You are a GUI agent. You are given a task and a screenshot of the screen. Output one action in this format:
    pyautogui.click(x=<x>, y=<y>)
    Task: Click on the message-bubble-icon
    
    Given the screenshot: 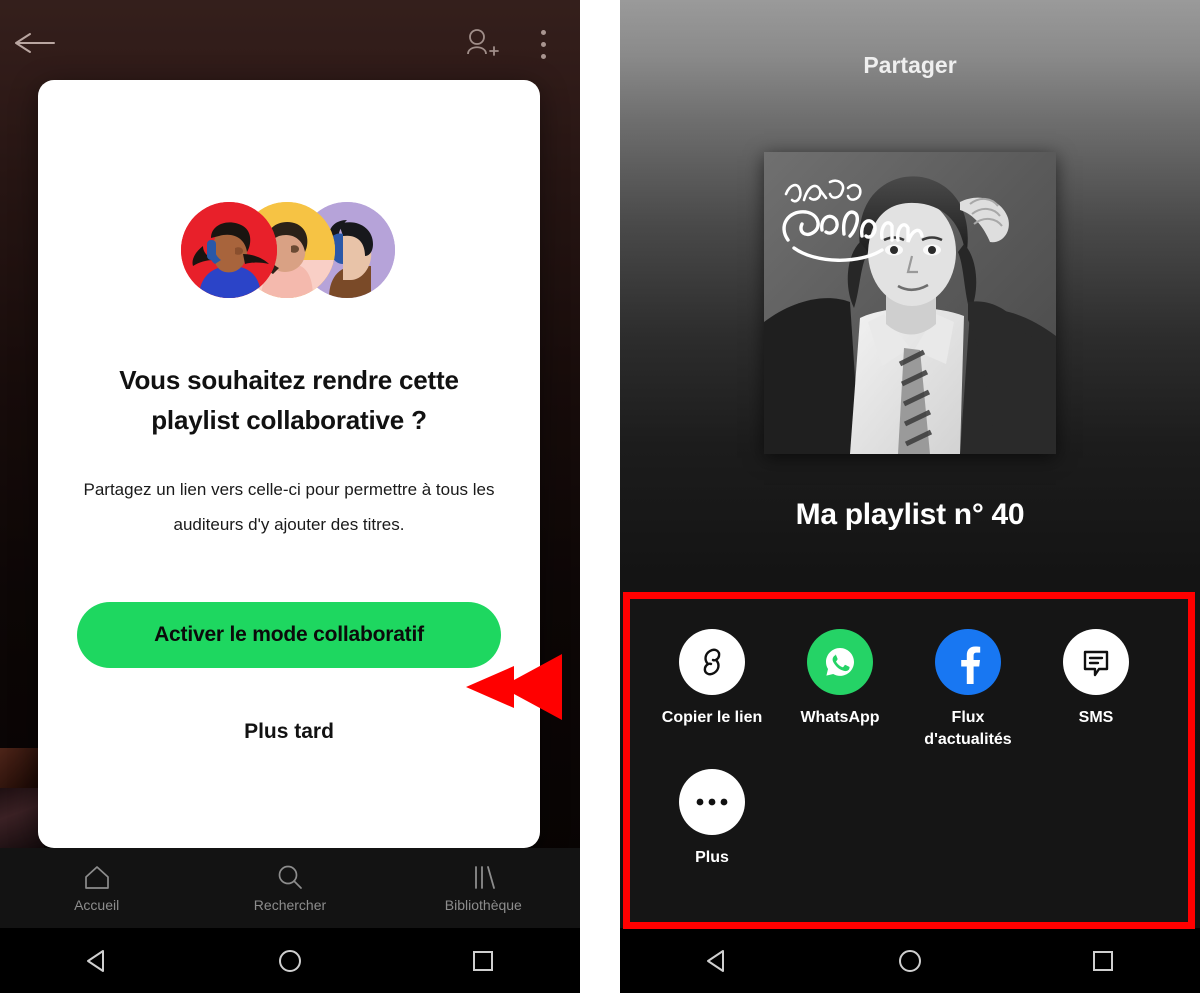 What is the action you would take?
    pyautogui.click(x=1096, y=662)
    